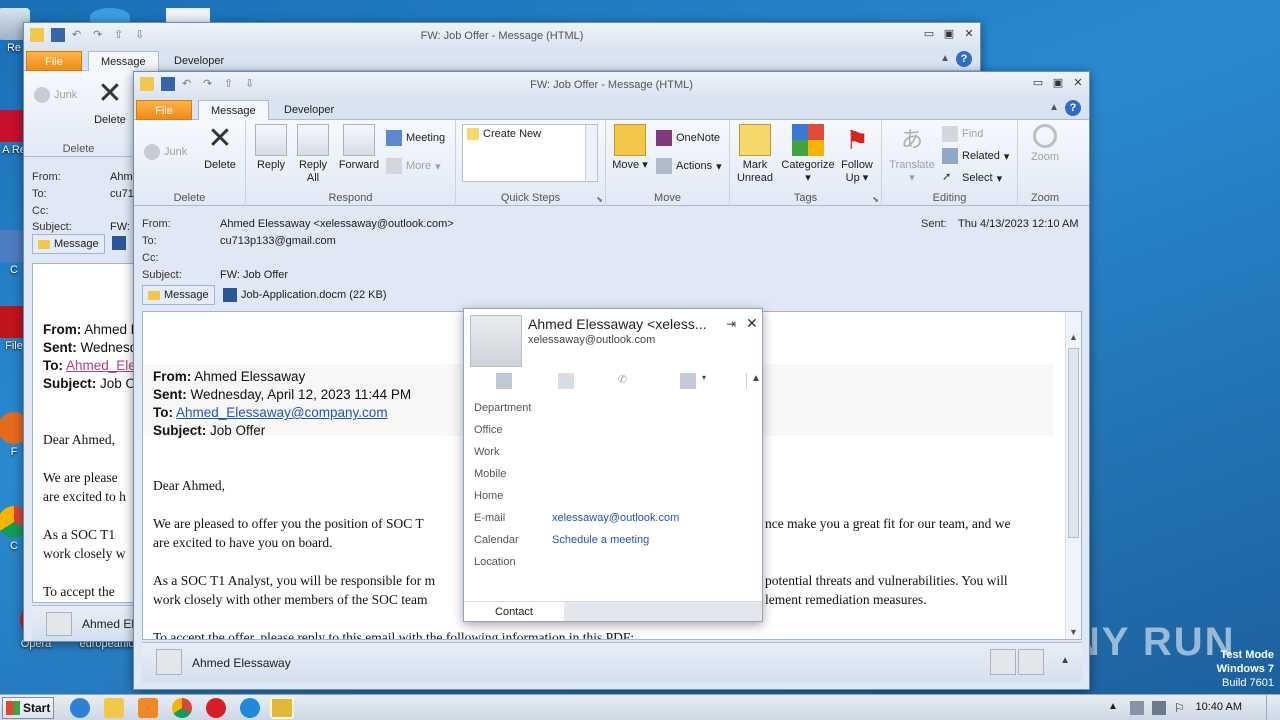 This screenshot has height=720, width=1280. Describe the element at coordinates (1273, 707) in the screenshot. I see `show-desktop-button` at that location.